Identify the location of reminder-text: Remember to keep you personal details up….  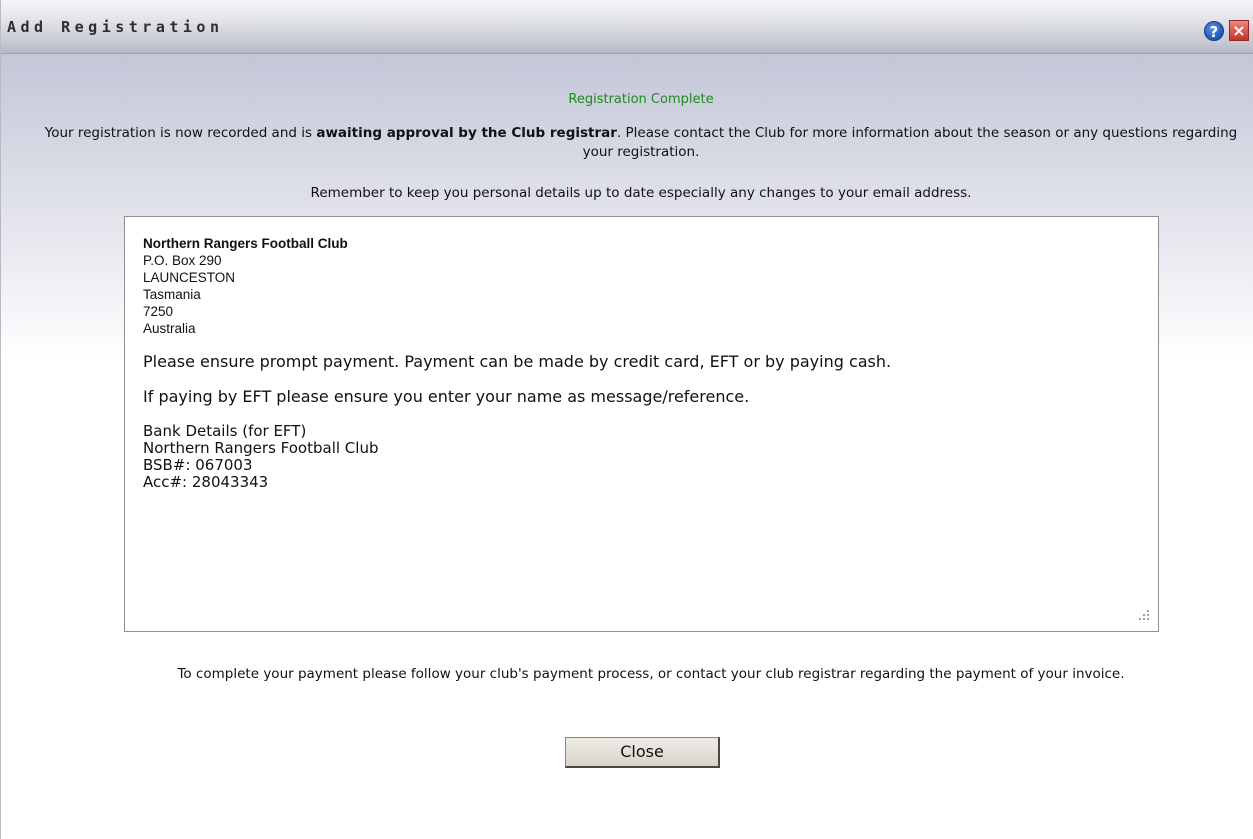
(641, 193).